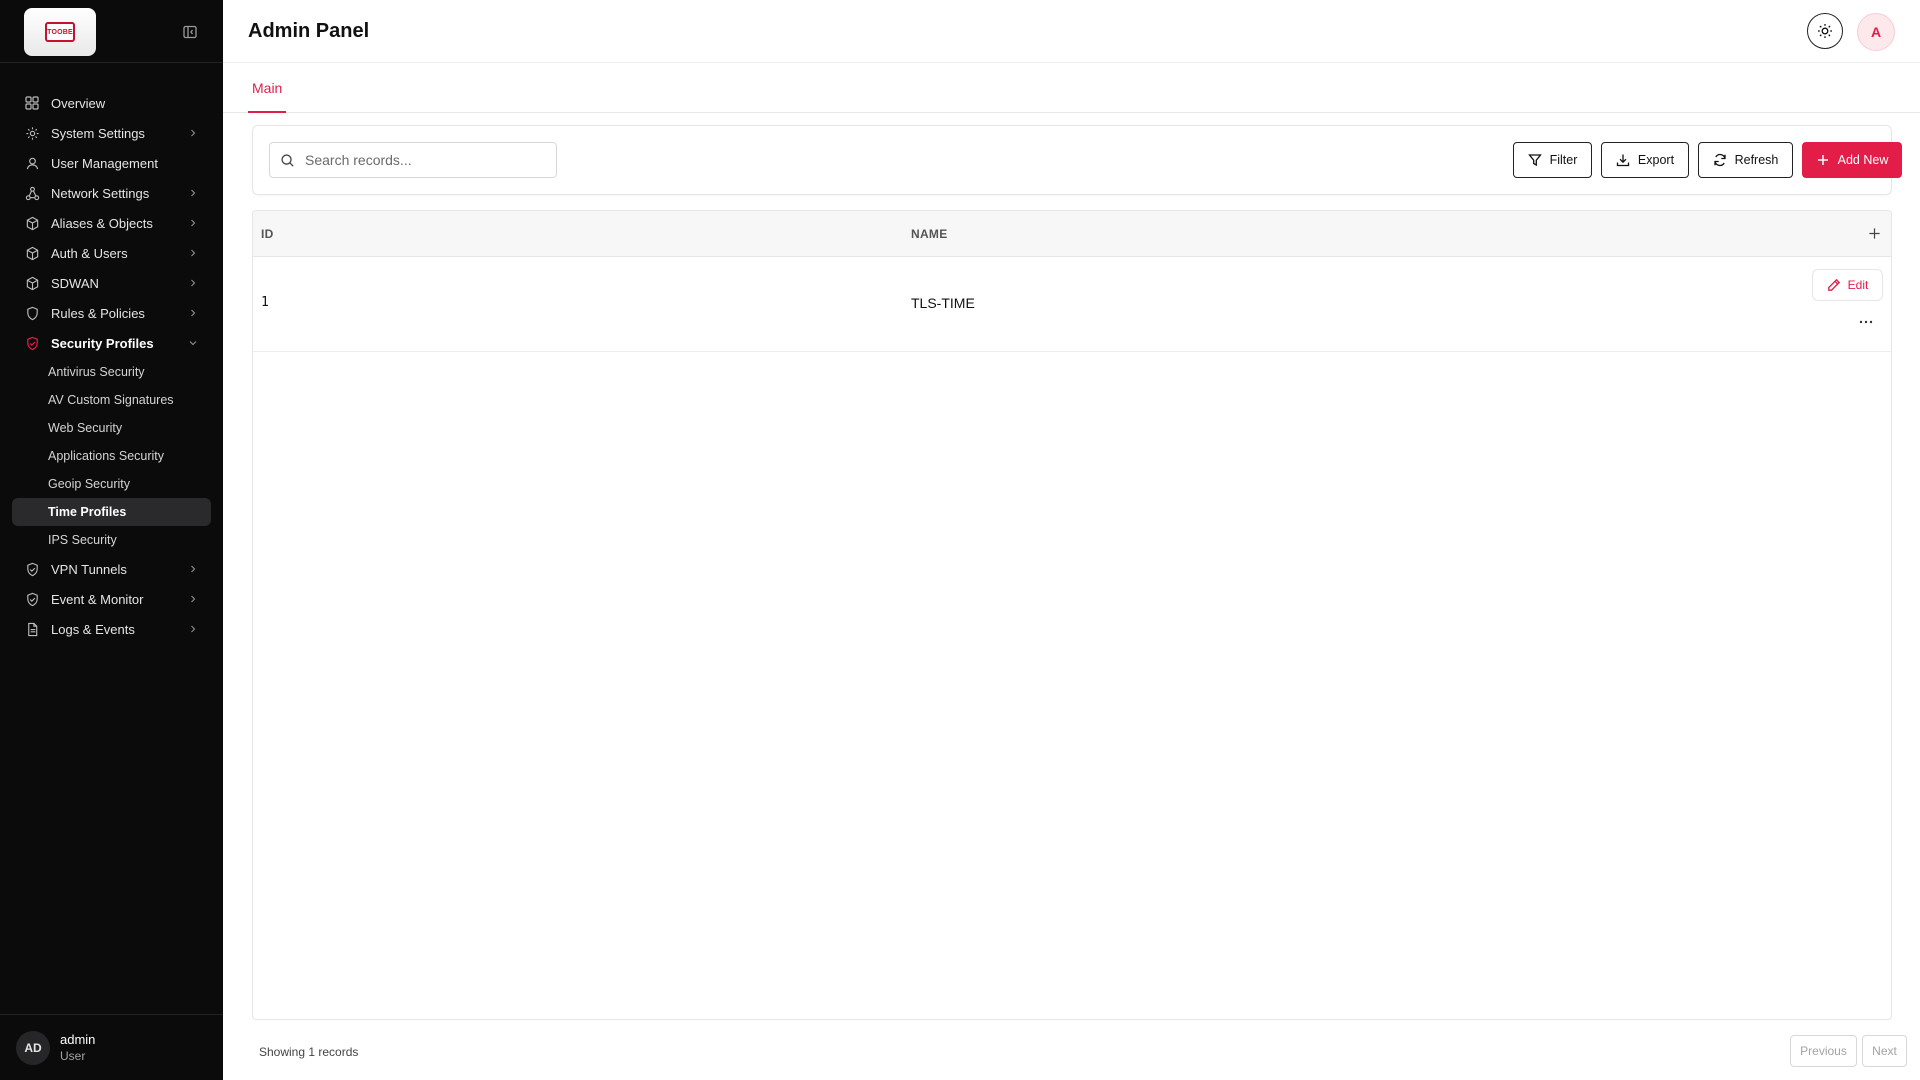  Describe the element at coordinates (1863, 160) in the screenshot. I see `add-new-button-label: Add New` at that location.